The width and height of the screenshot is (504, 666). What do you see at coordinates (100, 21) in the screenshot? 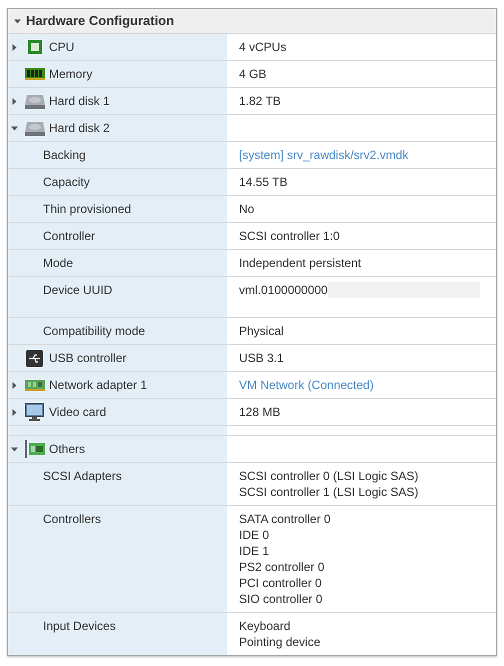
I see `panel-title: Hardware Configuration` at bounding box center [100, 21].